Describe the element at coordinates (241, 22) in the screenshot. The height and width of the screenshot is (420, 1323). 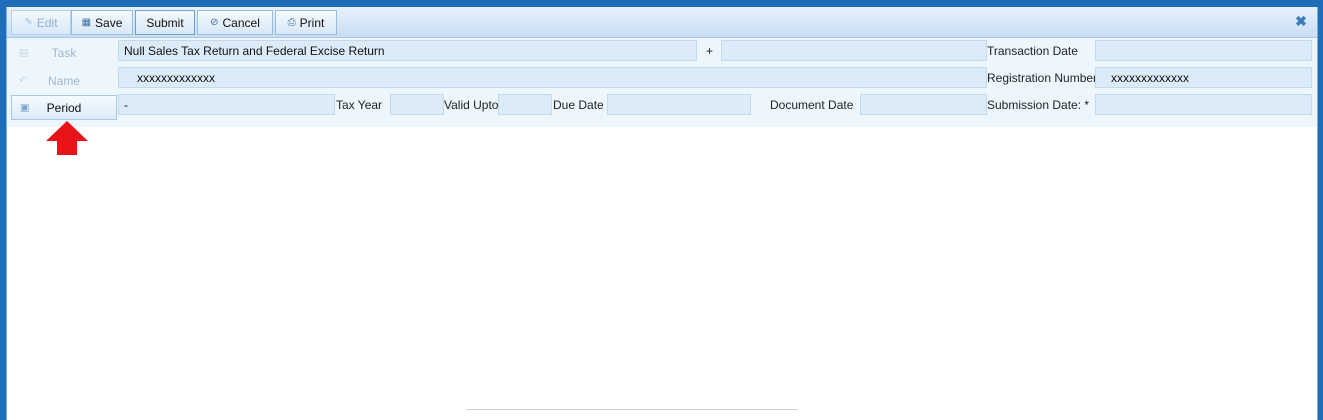
I see `cancel-label: Cancel` at that location.